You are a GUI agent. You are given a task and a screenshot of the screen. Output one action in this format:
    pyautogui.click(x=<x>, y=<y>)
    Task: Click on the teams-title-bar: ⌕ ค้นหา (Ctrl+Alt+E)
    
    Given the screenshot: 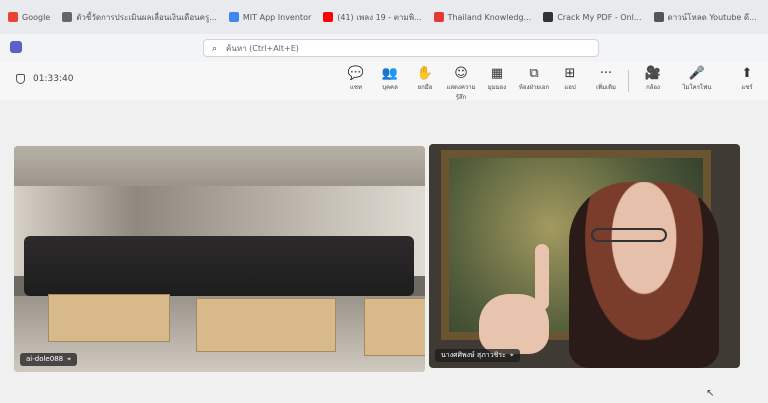 What is the action you would take?
    pyautogui.click(x=384, y=48)
    